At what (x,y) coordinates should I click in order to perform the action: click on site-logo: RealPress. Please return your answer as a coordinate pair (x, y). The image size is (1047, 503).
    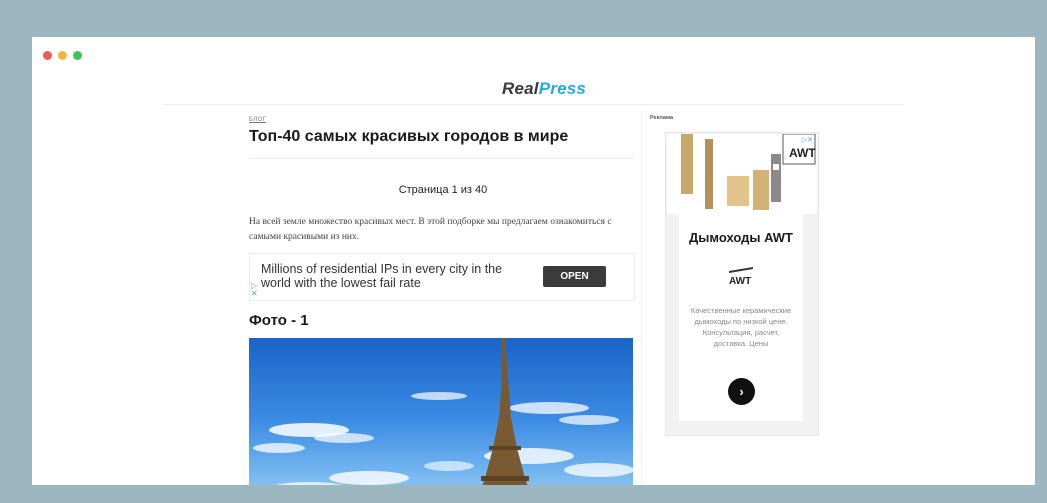
    Looking at the image, I should click on (544, 89).